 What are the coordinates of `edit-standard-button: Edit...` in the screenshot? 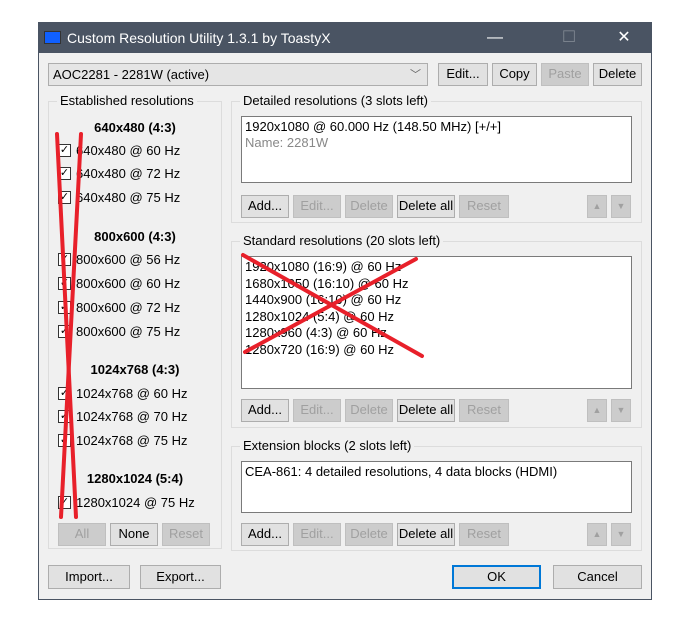 It's located at (317, 410).